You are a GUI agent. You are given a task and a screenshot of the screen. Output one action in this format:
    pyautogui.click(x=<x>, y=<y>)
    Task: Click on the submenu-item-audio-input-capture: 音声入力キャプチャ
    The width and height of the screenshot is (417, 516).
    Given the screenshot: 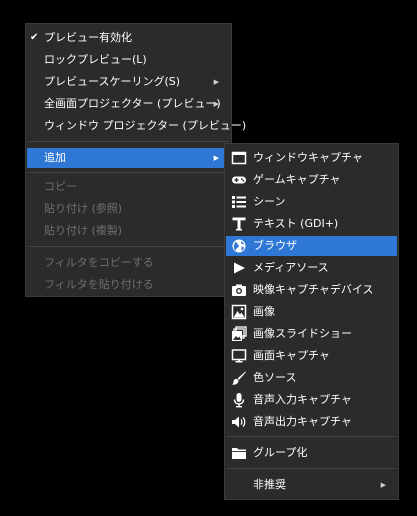 What is the action you would take?
    pyautogui.click(x=311, y=400)
    